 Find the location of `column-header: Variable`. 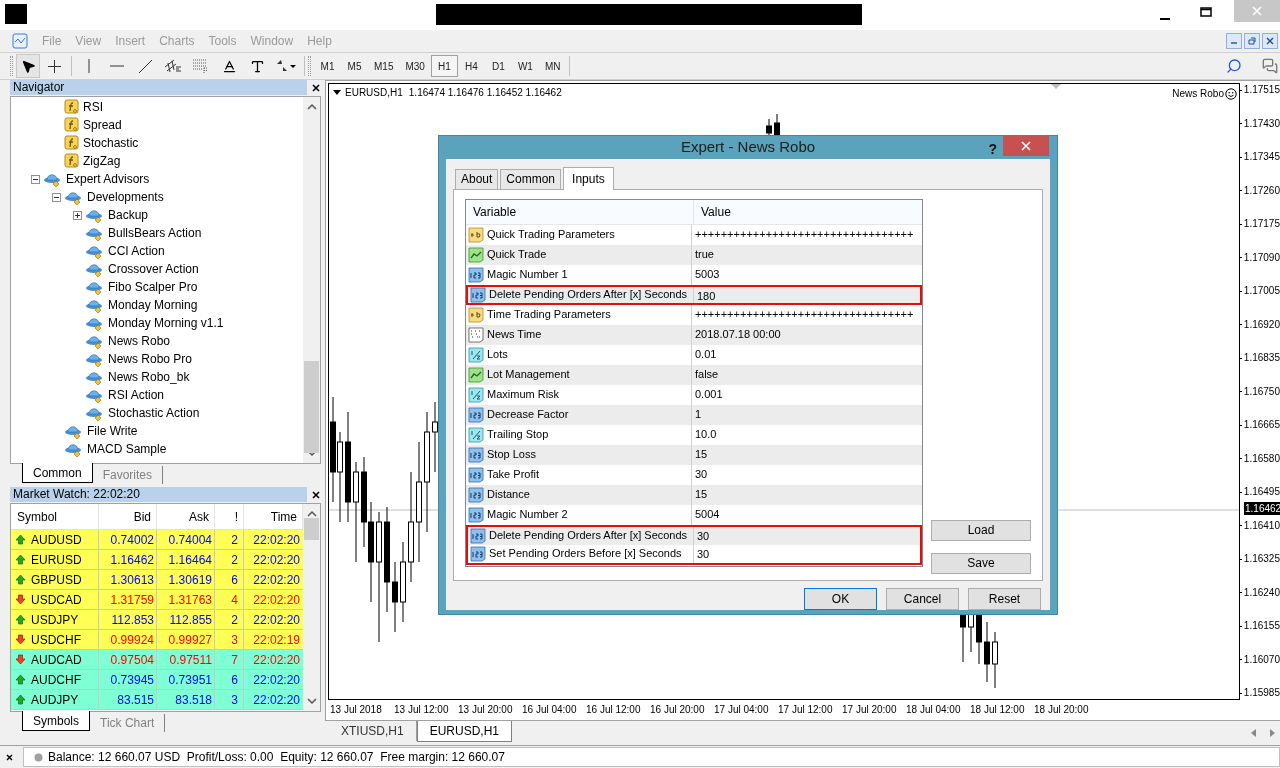

column-header: Variable is located at coordinates (580, 211).